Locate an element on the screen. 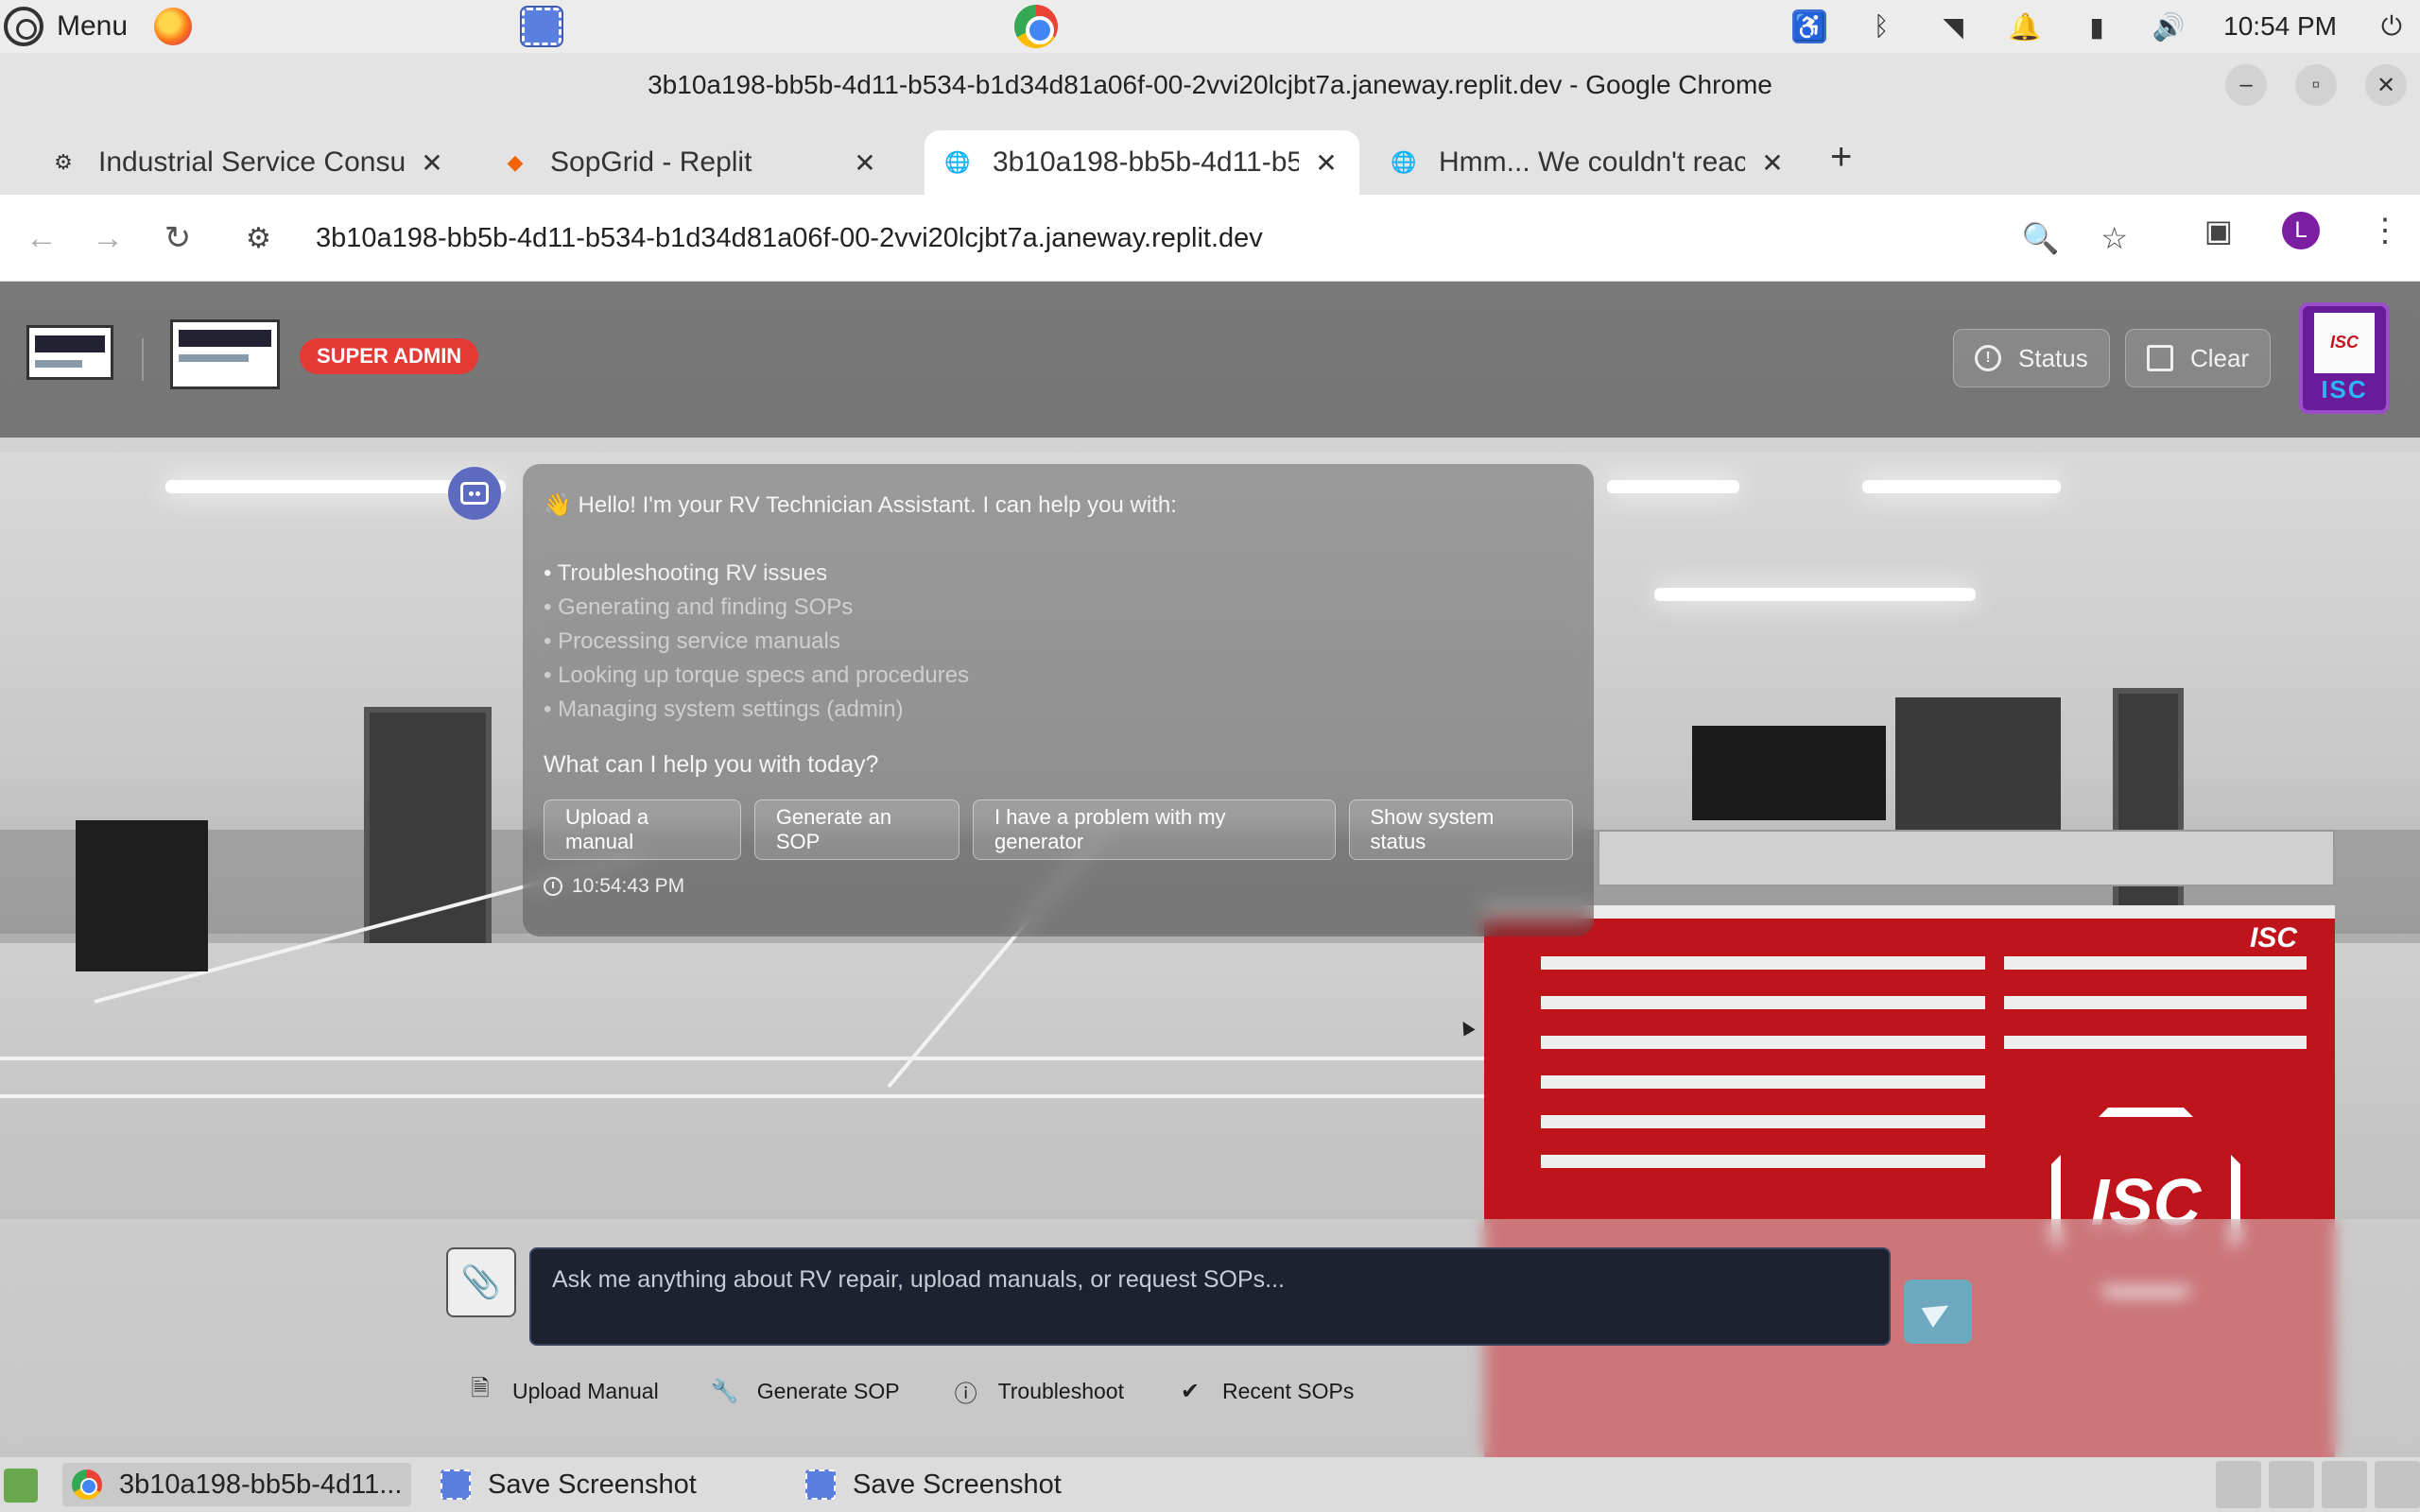 The image size is (2420, 1512). close-window-button: ✕ is located at coordinates (2386, 85).